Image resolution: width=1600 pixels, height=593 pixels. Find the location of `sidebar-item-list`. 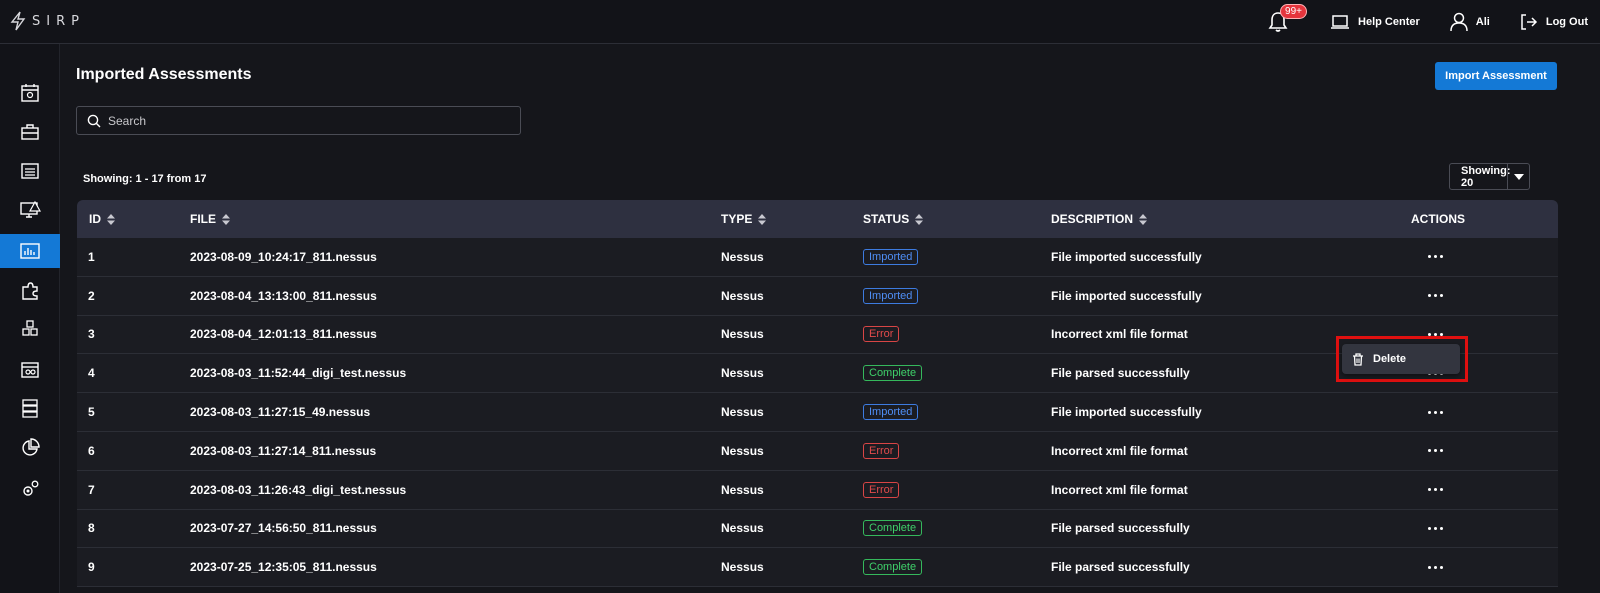

sidebar-item-list is located at coordinates (30, 171).